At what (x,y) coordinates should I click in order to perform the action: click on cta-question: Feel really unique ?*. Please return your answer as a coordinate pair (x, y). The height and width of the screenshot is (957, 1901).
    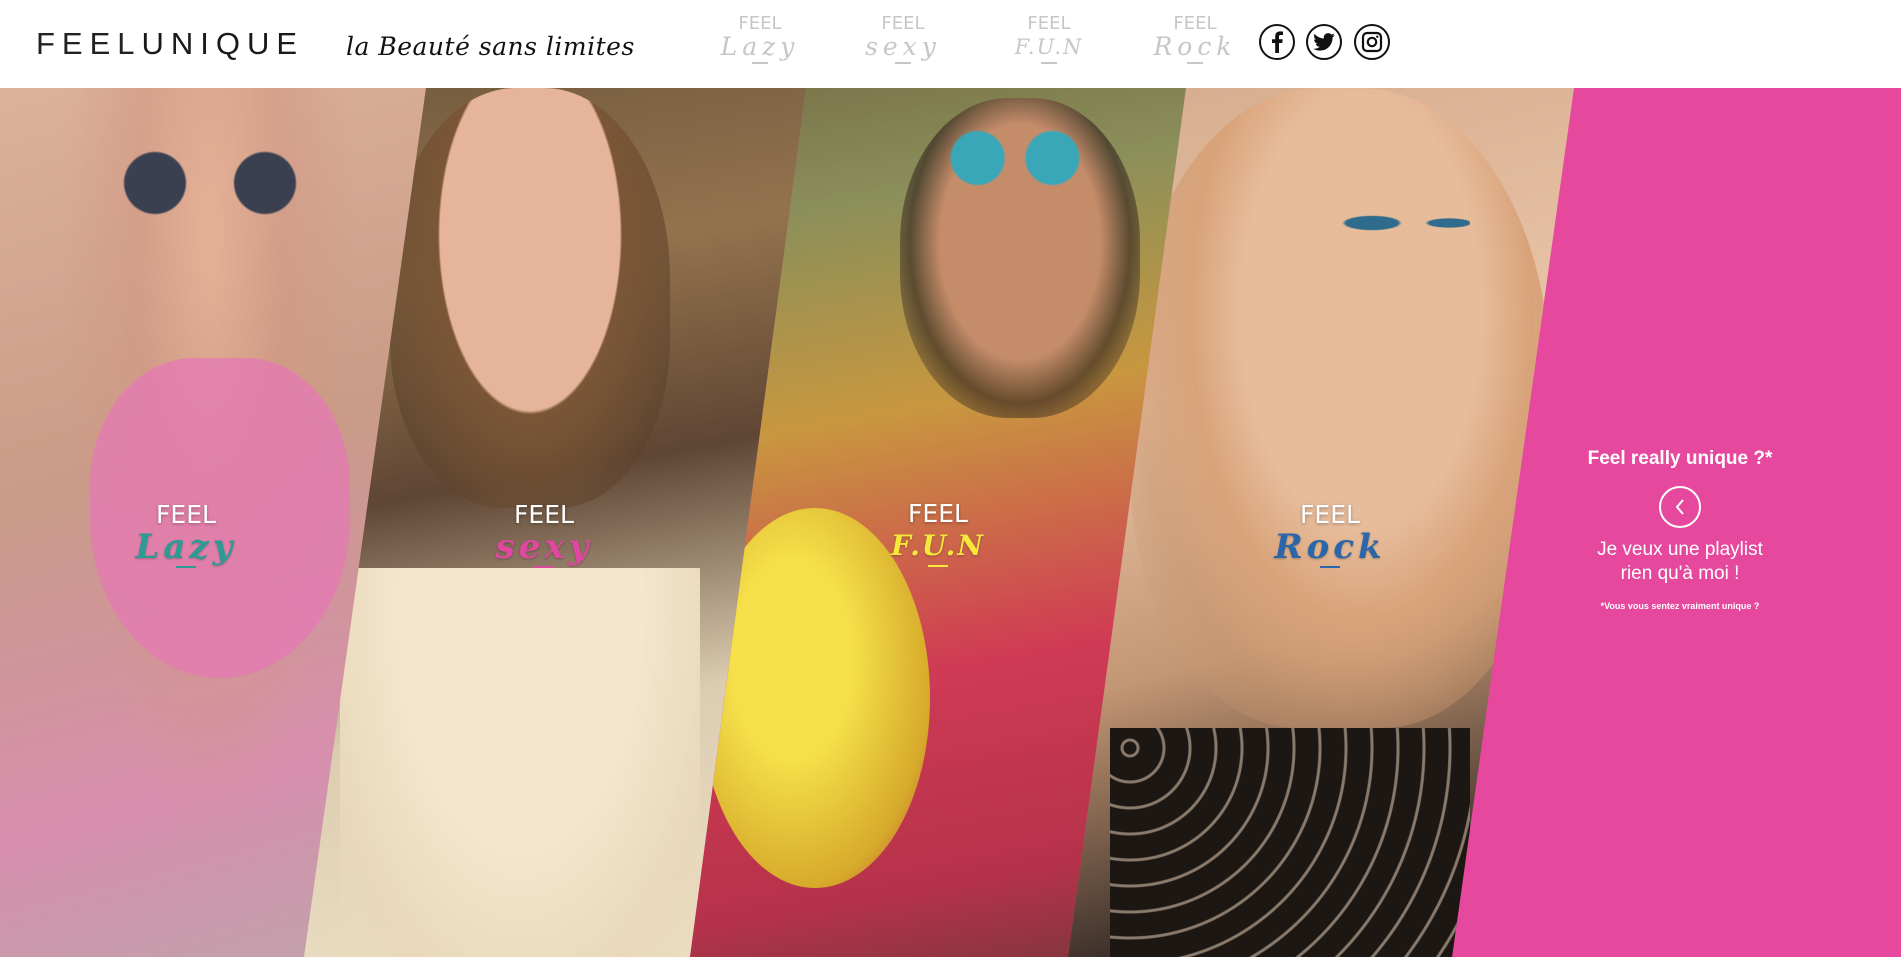
    Looking at the image, I should click on (1680, 458).